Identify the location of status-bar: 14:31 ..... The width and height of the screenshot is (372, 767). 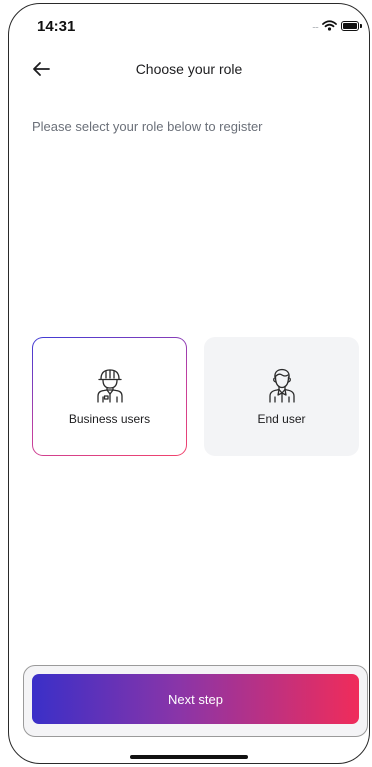
(189, 24).